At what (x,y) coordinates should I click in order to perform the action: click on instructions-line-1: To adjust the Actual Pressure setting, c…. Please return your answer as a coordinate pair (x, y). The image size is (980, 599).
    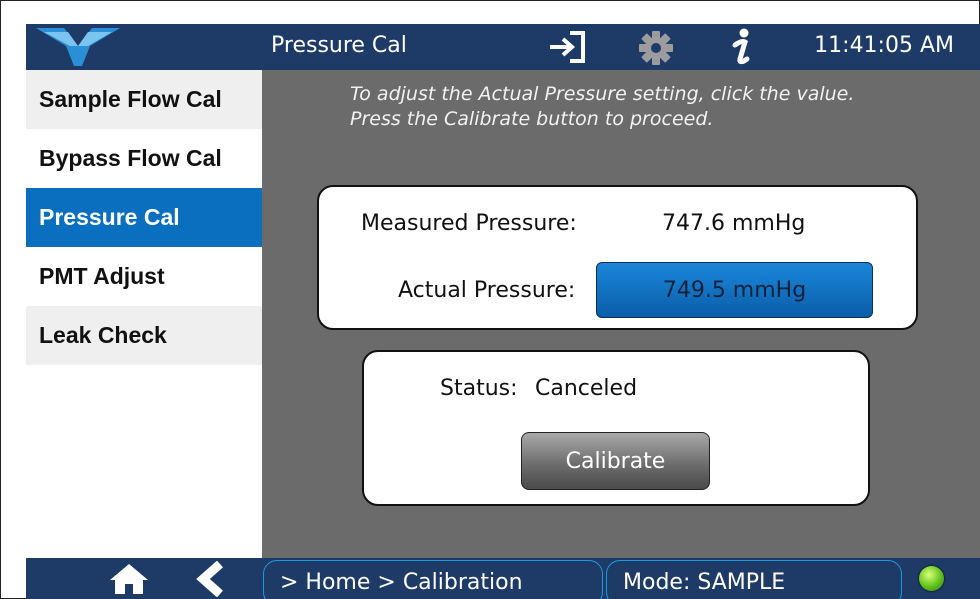
    Looking at the image, I should click on (602, 94).